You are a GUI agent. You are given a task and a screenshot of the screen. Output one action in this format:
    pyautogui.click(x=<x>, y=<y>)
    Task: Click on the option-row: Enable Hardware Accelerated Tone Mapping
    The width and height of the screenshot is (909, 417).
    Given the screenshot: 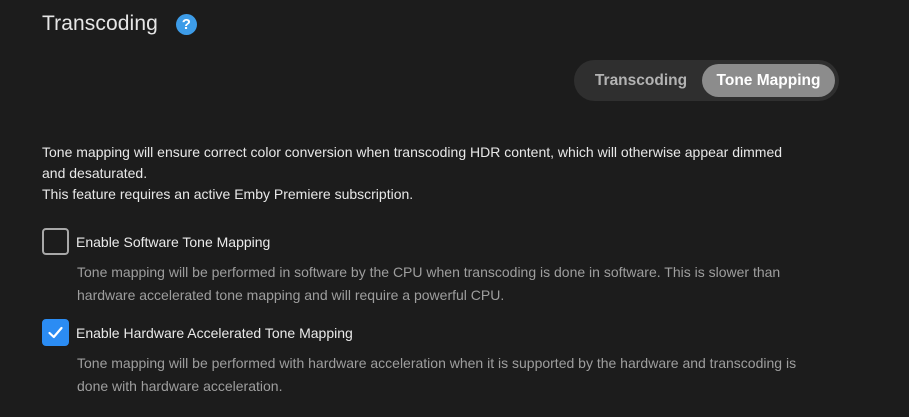 What is the action you would take?
    pyautogui.click(x=422, y=332)
    